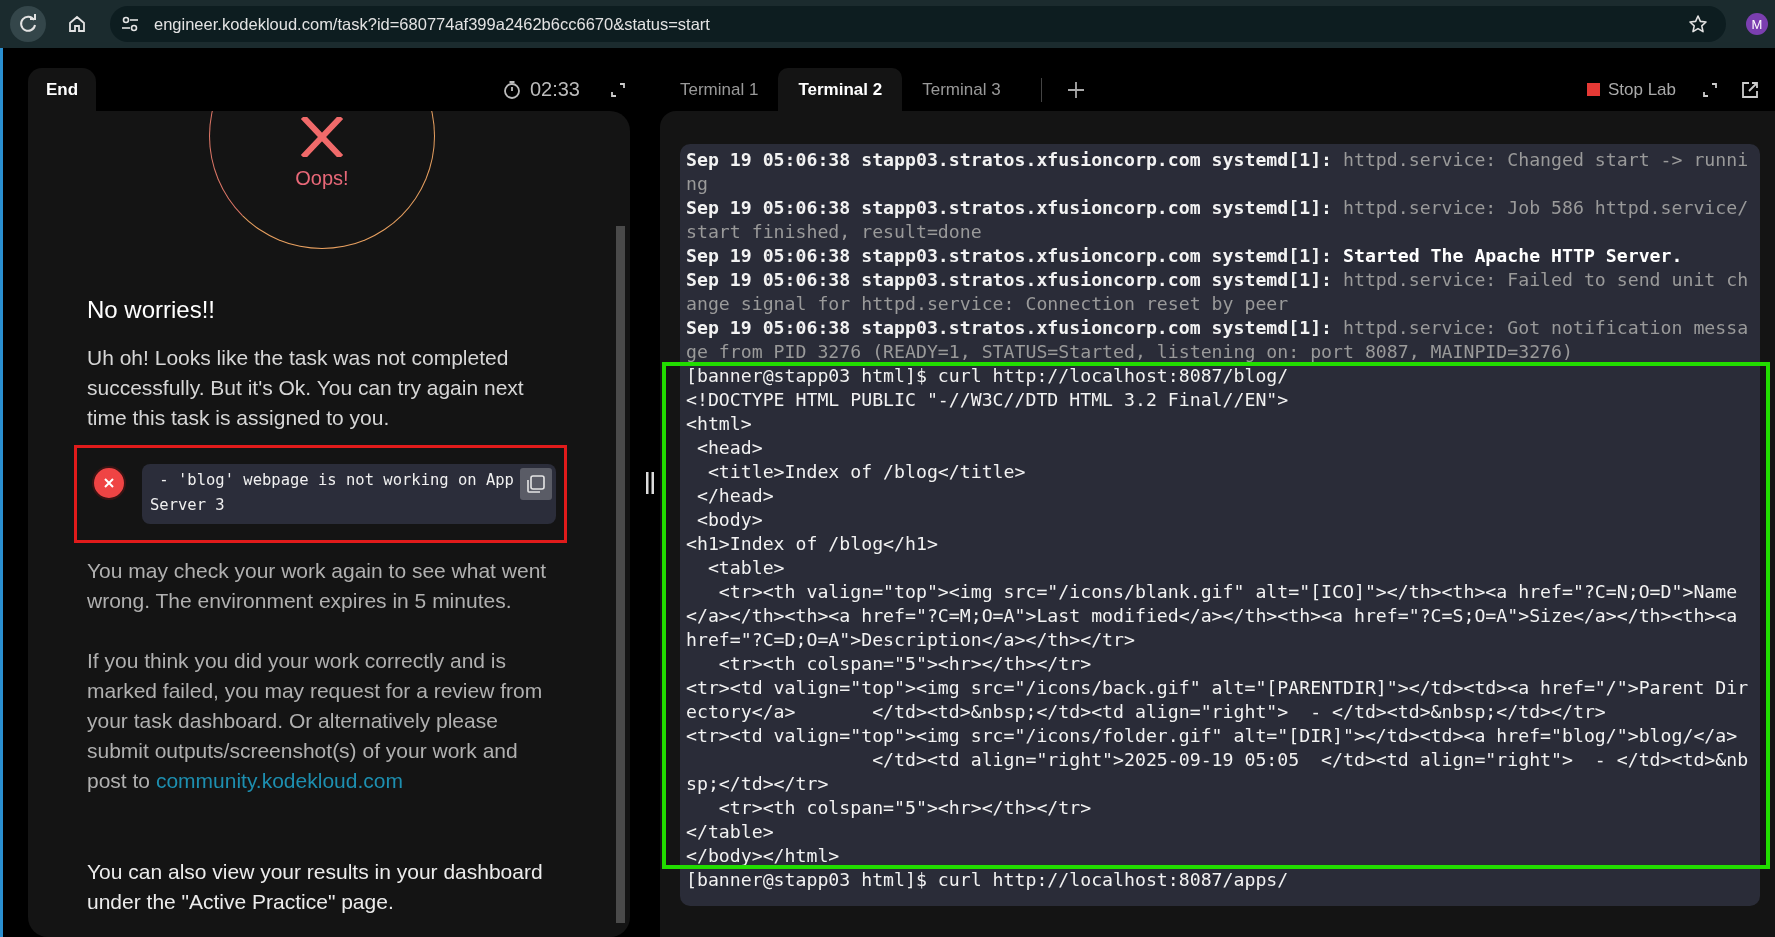 The width and height of the screenshot is (1775, 937). What do you see at coordinates (1218, 760) in the screenshot?
I see `output-line: <tr><td valign="top"><img src="/icons/folder.gif" alt="[DIR]"></td><td><a href="blog/">blog/</a> </td><td align="right">2025-09-19 05:05 </td><td align="right"> - </td><td>&nbsp;</td></tr>` at bounding box center [1218, 760].